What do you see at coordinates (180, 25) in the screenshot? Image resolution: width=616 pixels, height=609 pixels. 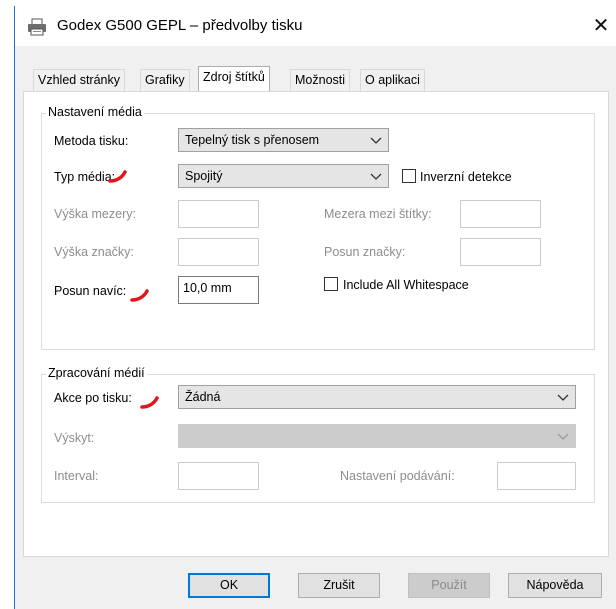 I see `window-title: Godex G500 GEPL – předvolby tisku` at bounding box center [180, 25].